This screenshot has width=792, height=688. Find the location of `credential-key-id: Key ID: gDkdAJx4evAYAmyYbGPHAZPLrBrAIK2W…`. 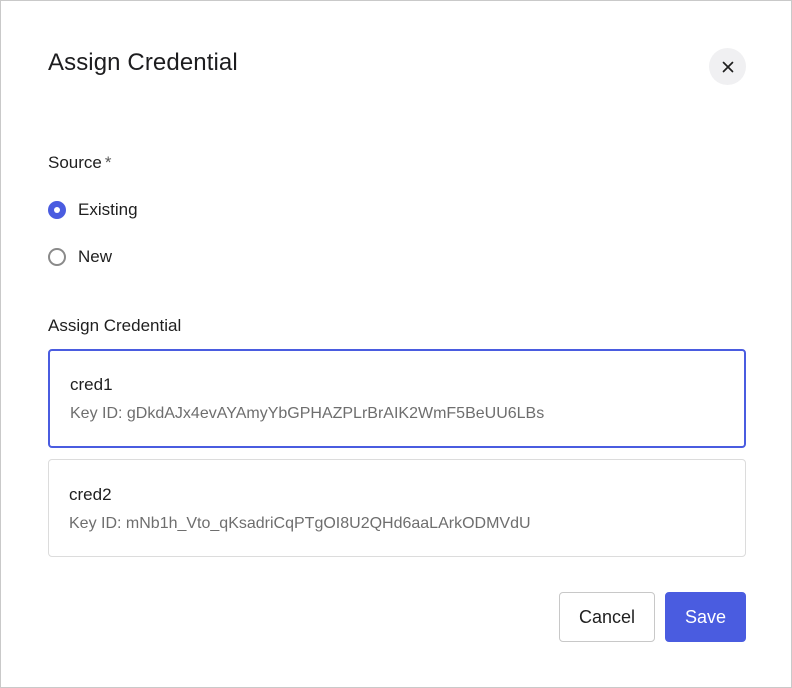

credential-key-id: Key ID: gDkdAJx4evAYAmyYbGPHAZPLrBrAIK2W… is located at coordinates (307, 413).